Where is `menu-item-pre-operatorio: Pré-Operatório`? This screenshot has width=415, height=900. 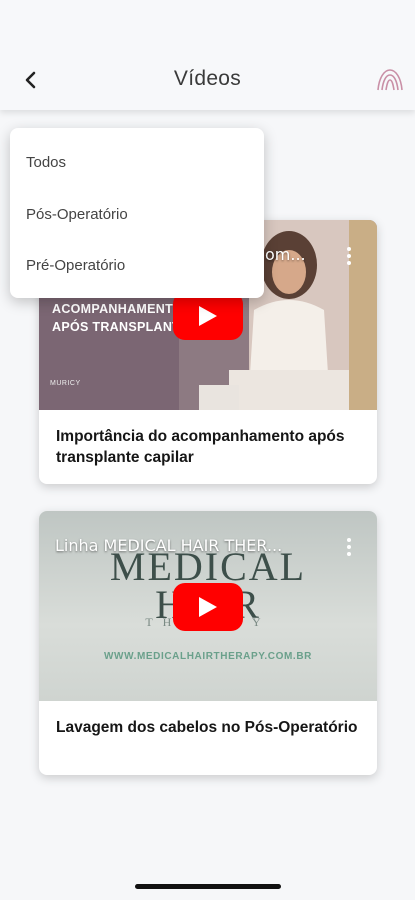
menu-item-pre-operatorio: Pré-Operatório is located at coordinates (75, 265).